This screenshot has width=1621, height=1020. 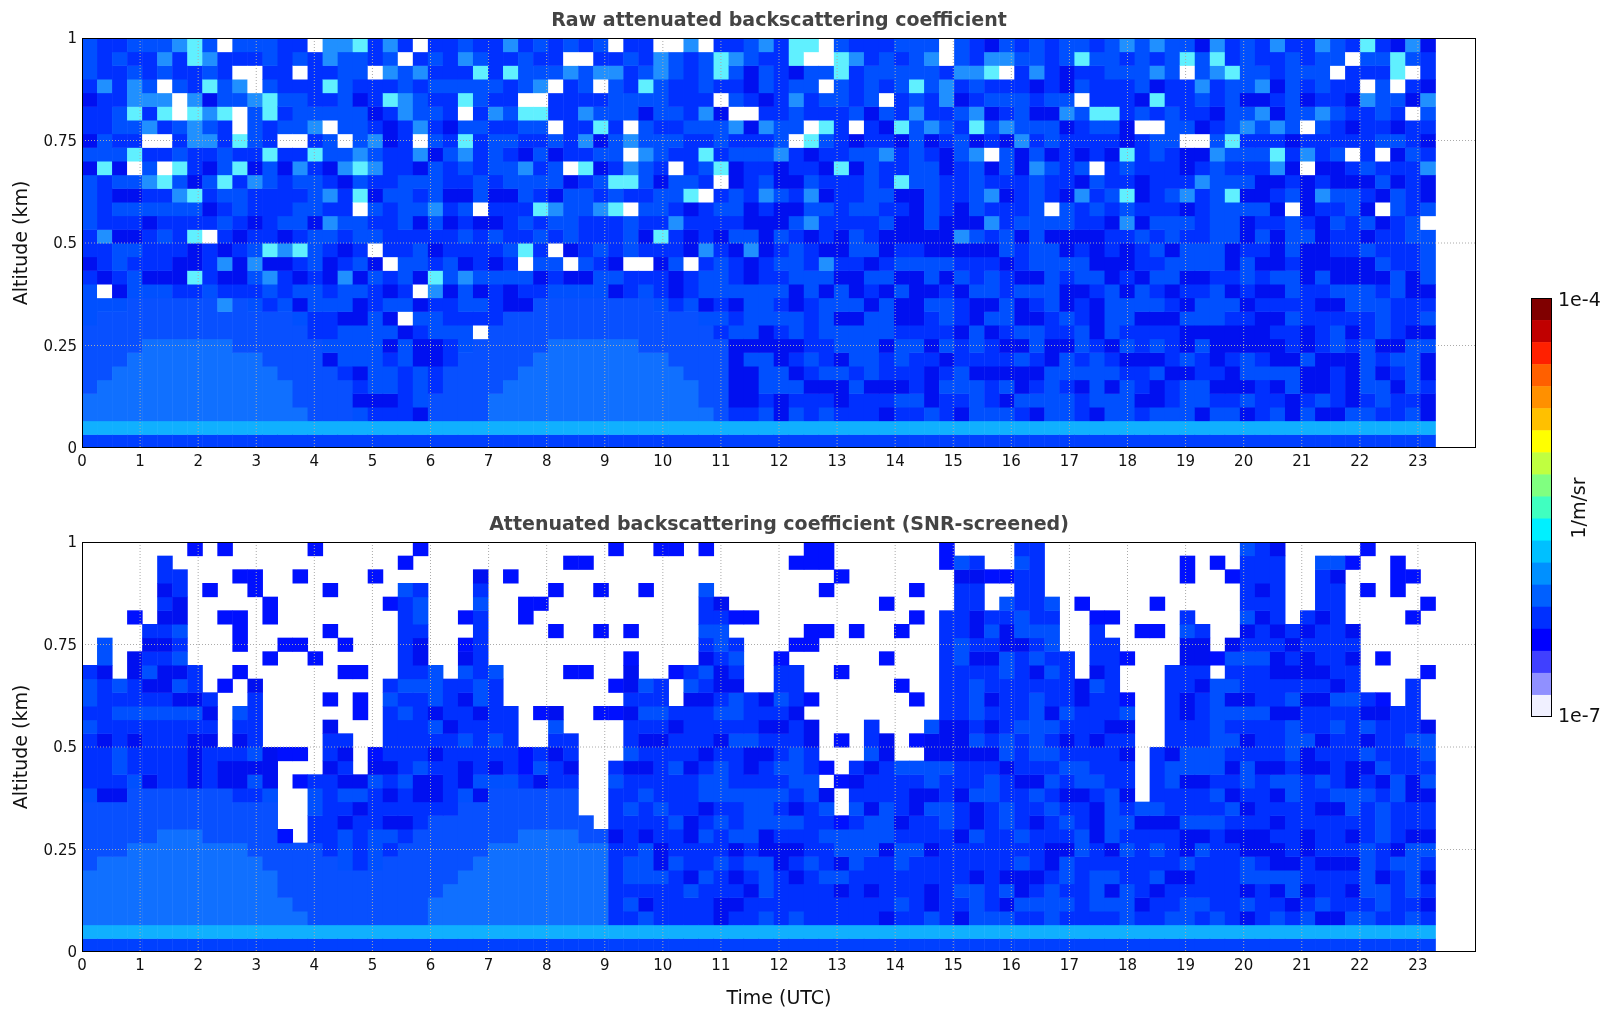 I want to click on x-axis-label: Time (UTC), so click(x=779, y=997).